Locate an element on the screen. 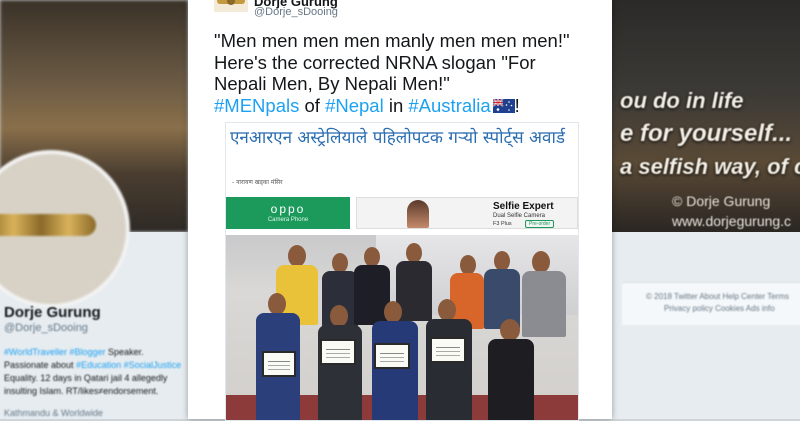 The width and height of the screenshot is (800, 421). article-byline: - नारायण खड्का मंसिर is located at coordinates (257, 182).